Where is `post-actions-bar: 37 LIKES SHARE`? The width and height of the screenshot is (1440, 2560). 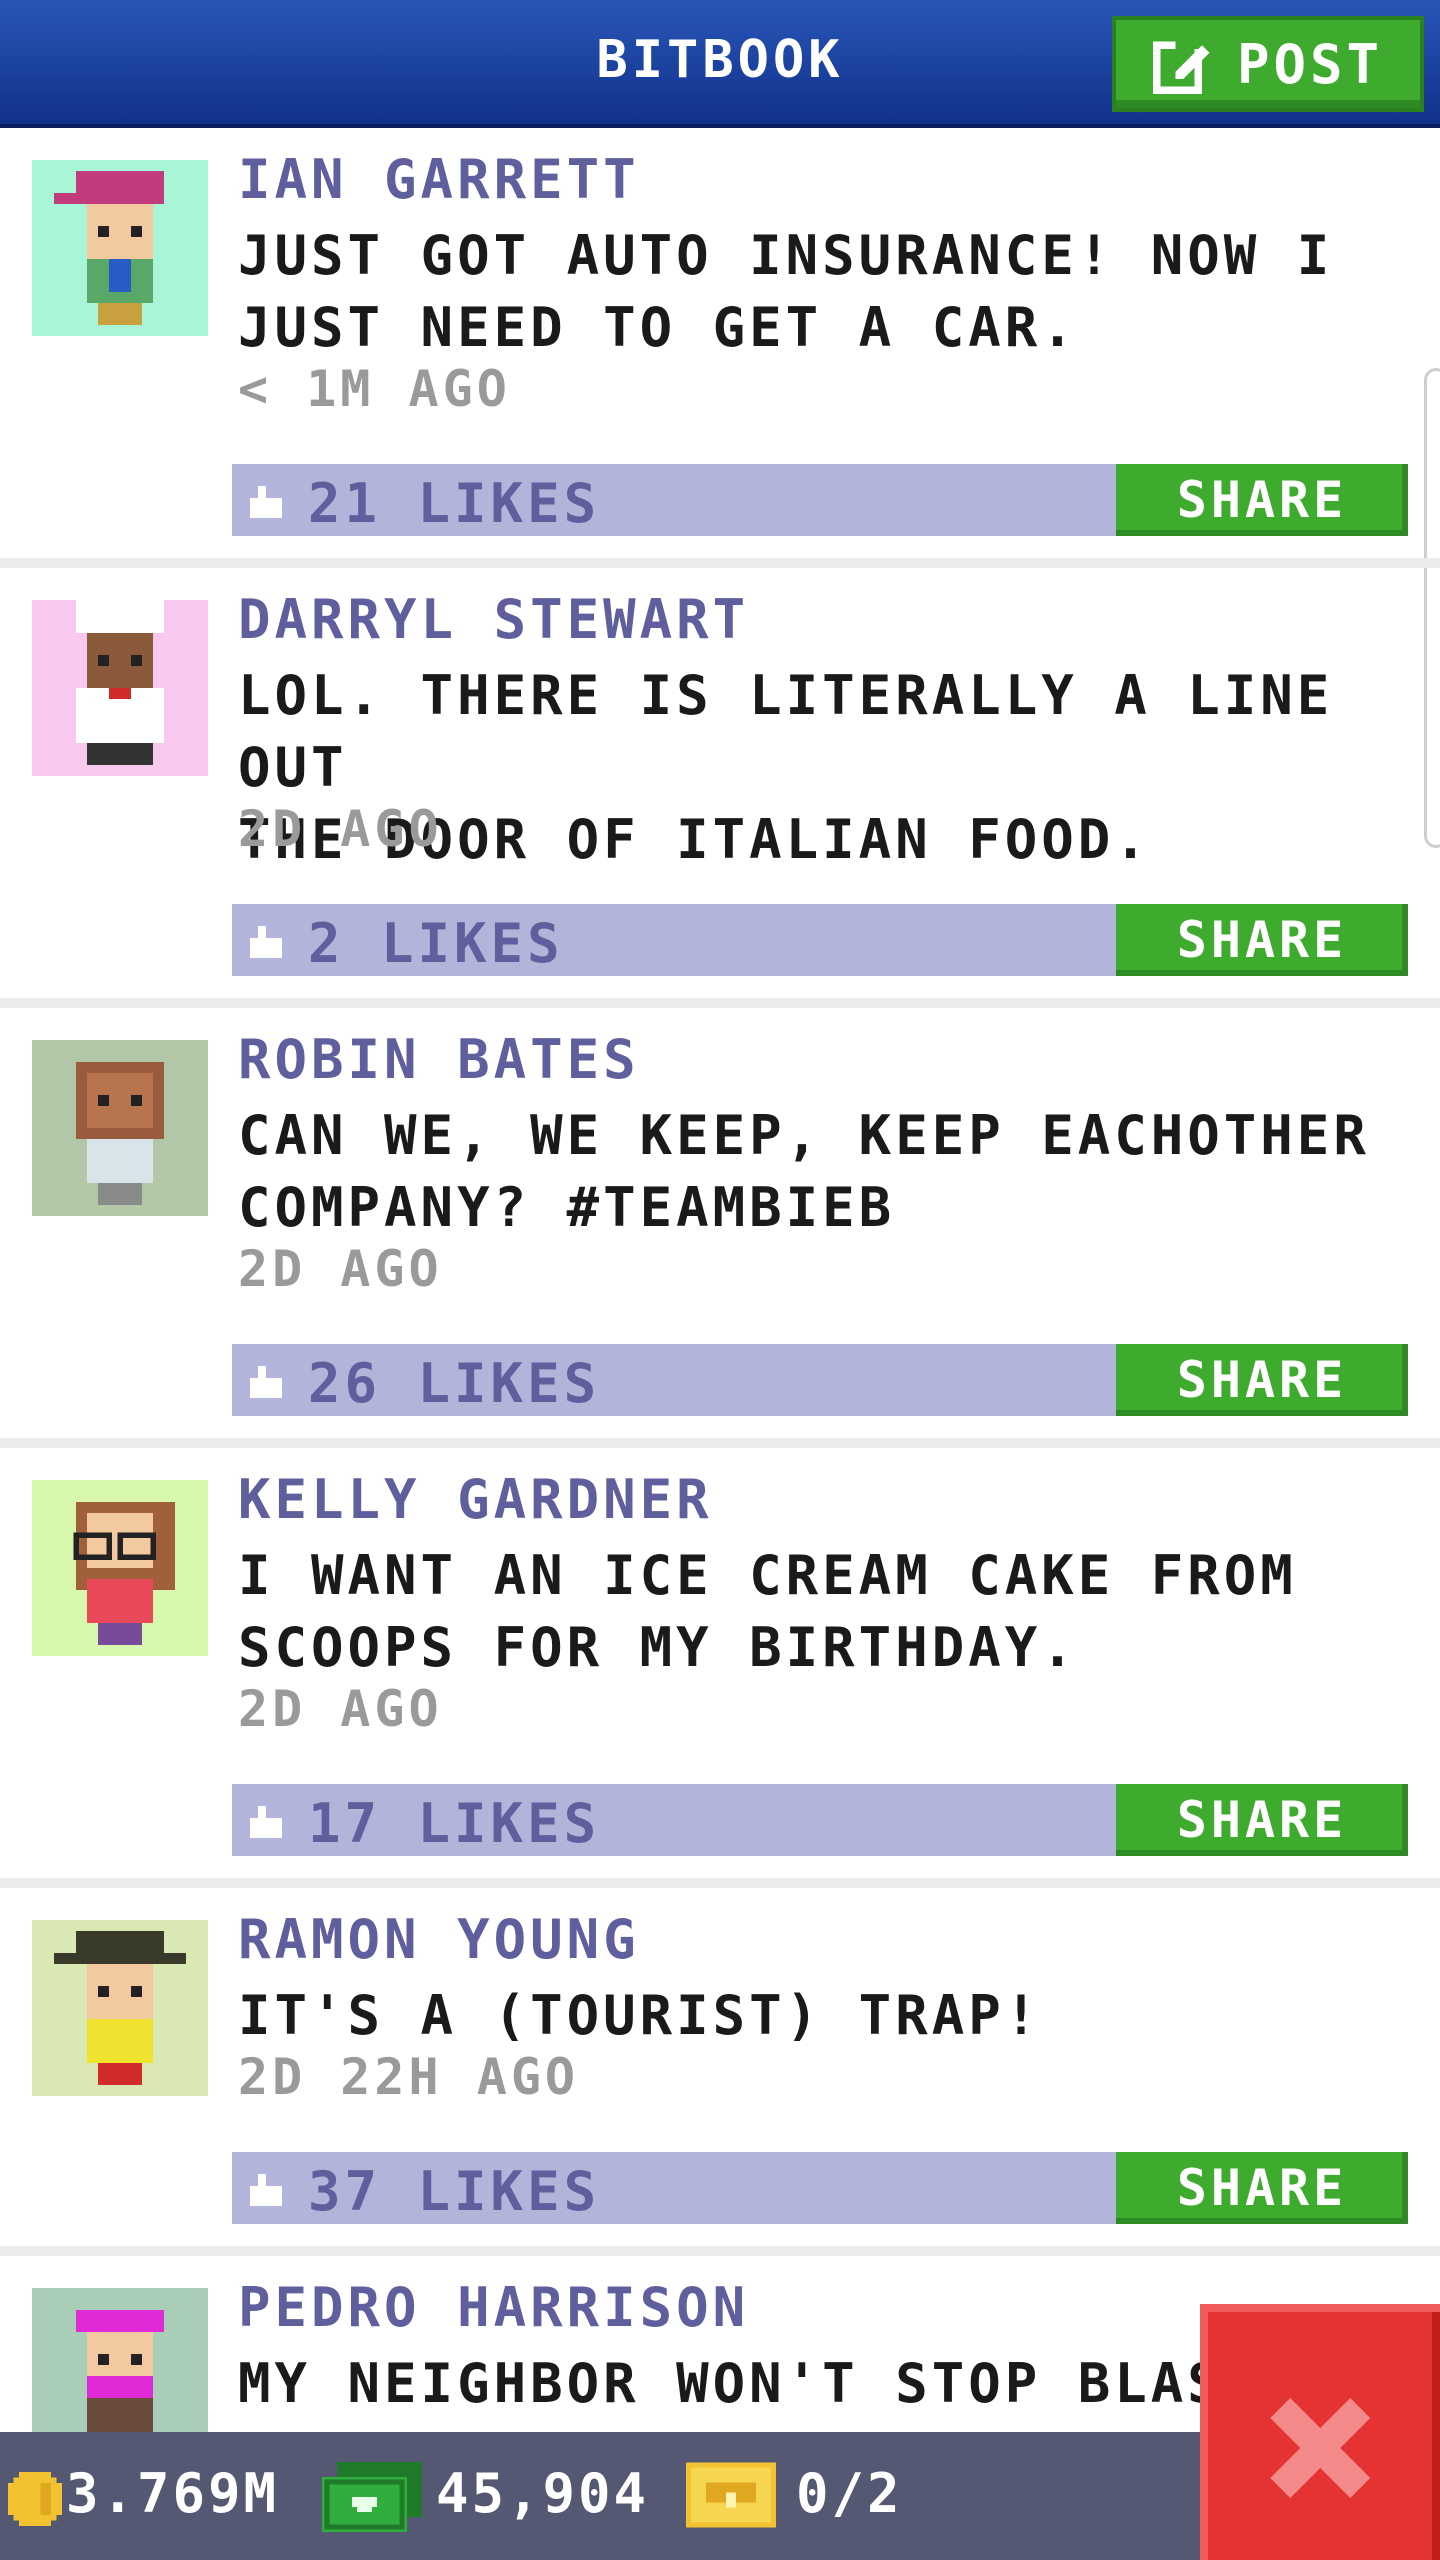
post-actions-bar: 37 LIKES SHARE is located at coordinates (820, 2188).